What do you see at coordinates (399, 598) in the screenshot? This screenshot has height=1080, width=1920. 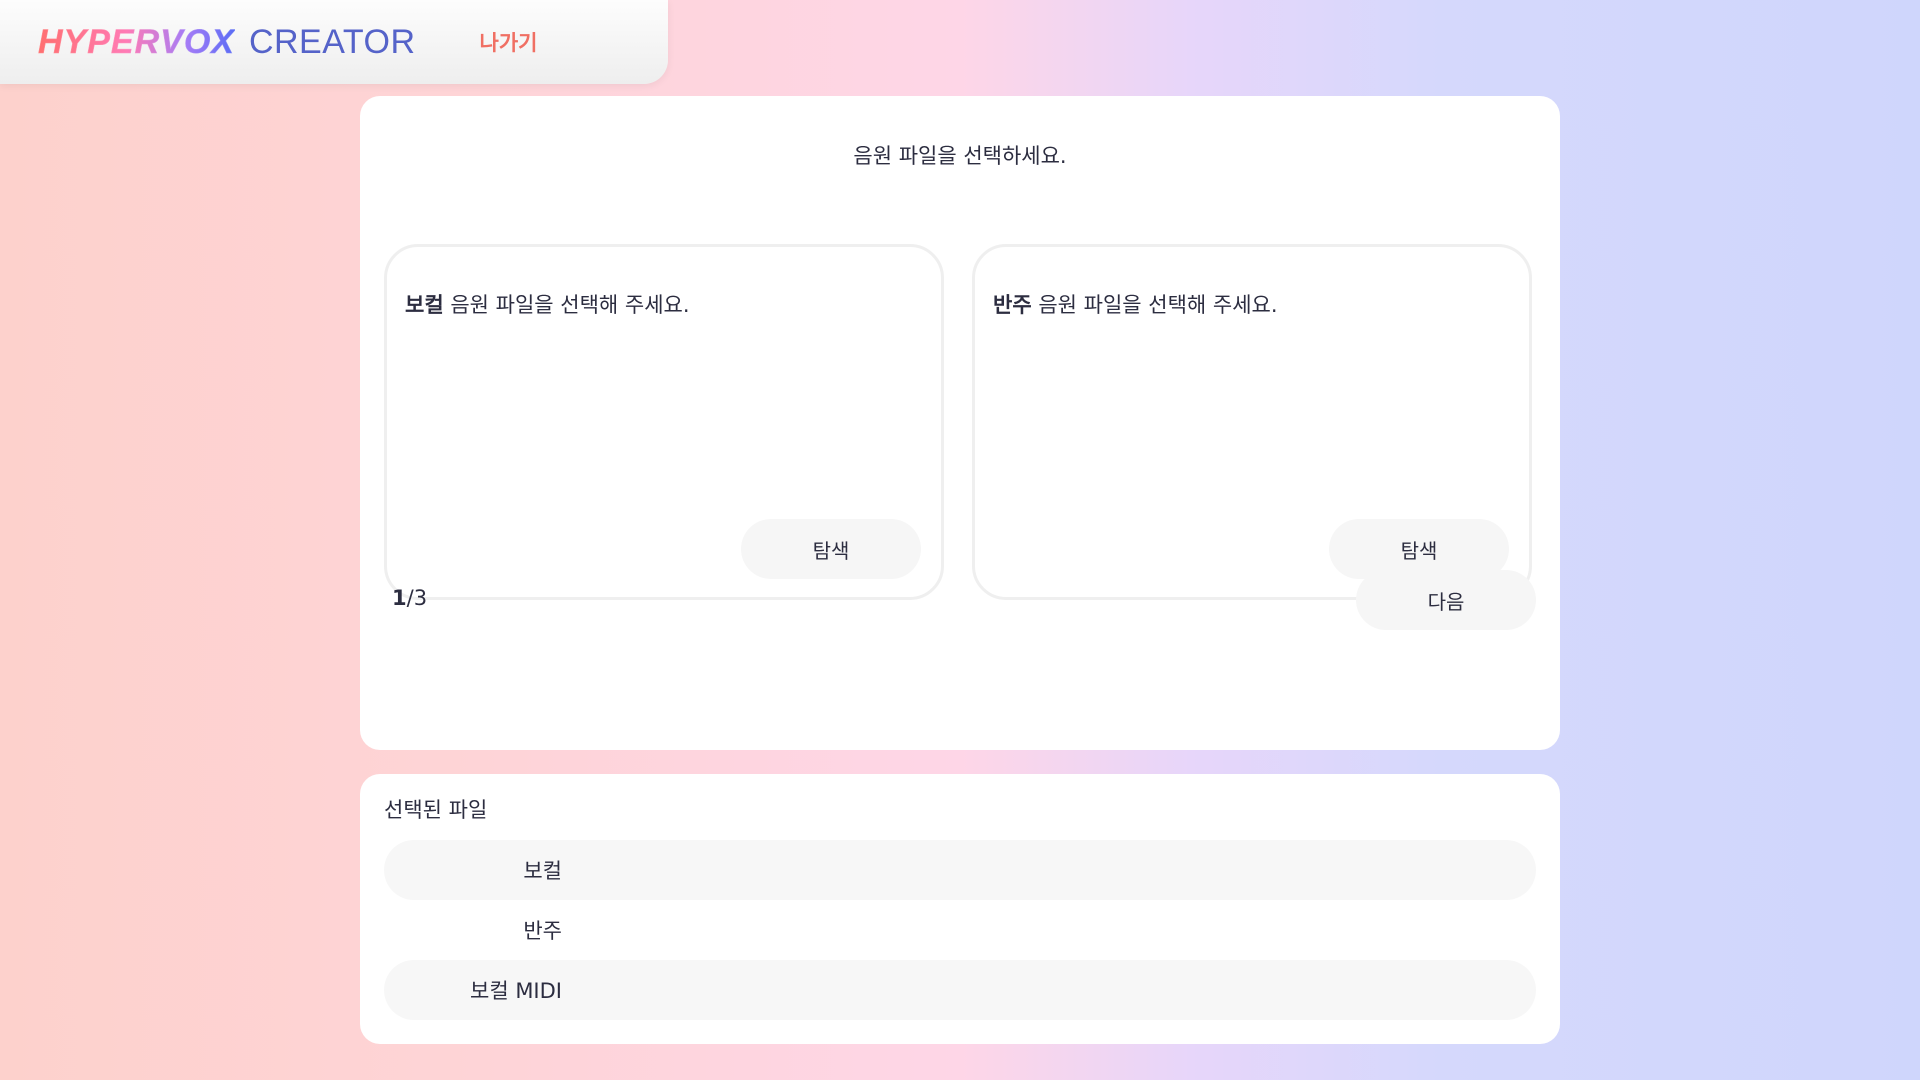 I see `step-current: 1` at bounding box center [399, 598].